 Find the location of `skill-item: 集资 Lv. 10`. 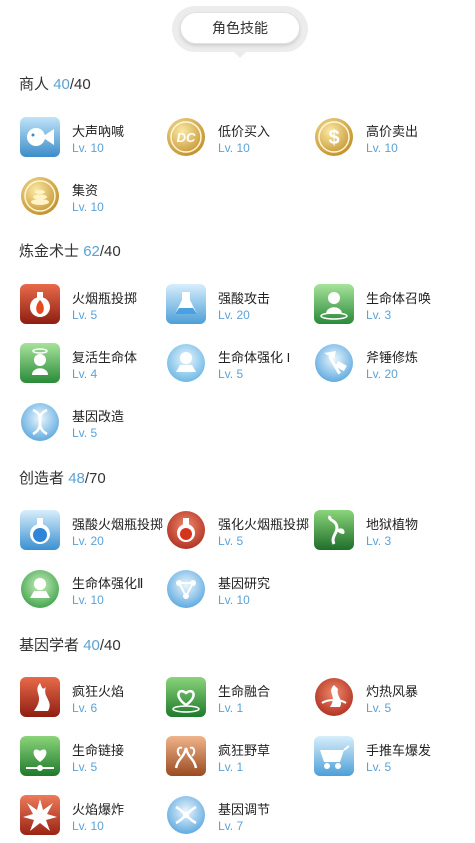

skill-item: 集资 Lv. 10 is located at coordinates (95, 198).